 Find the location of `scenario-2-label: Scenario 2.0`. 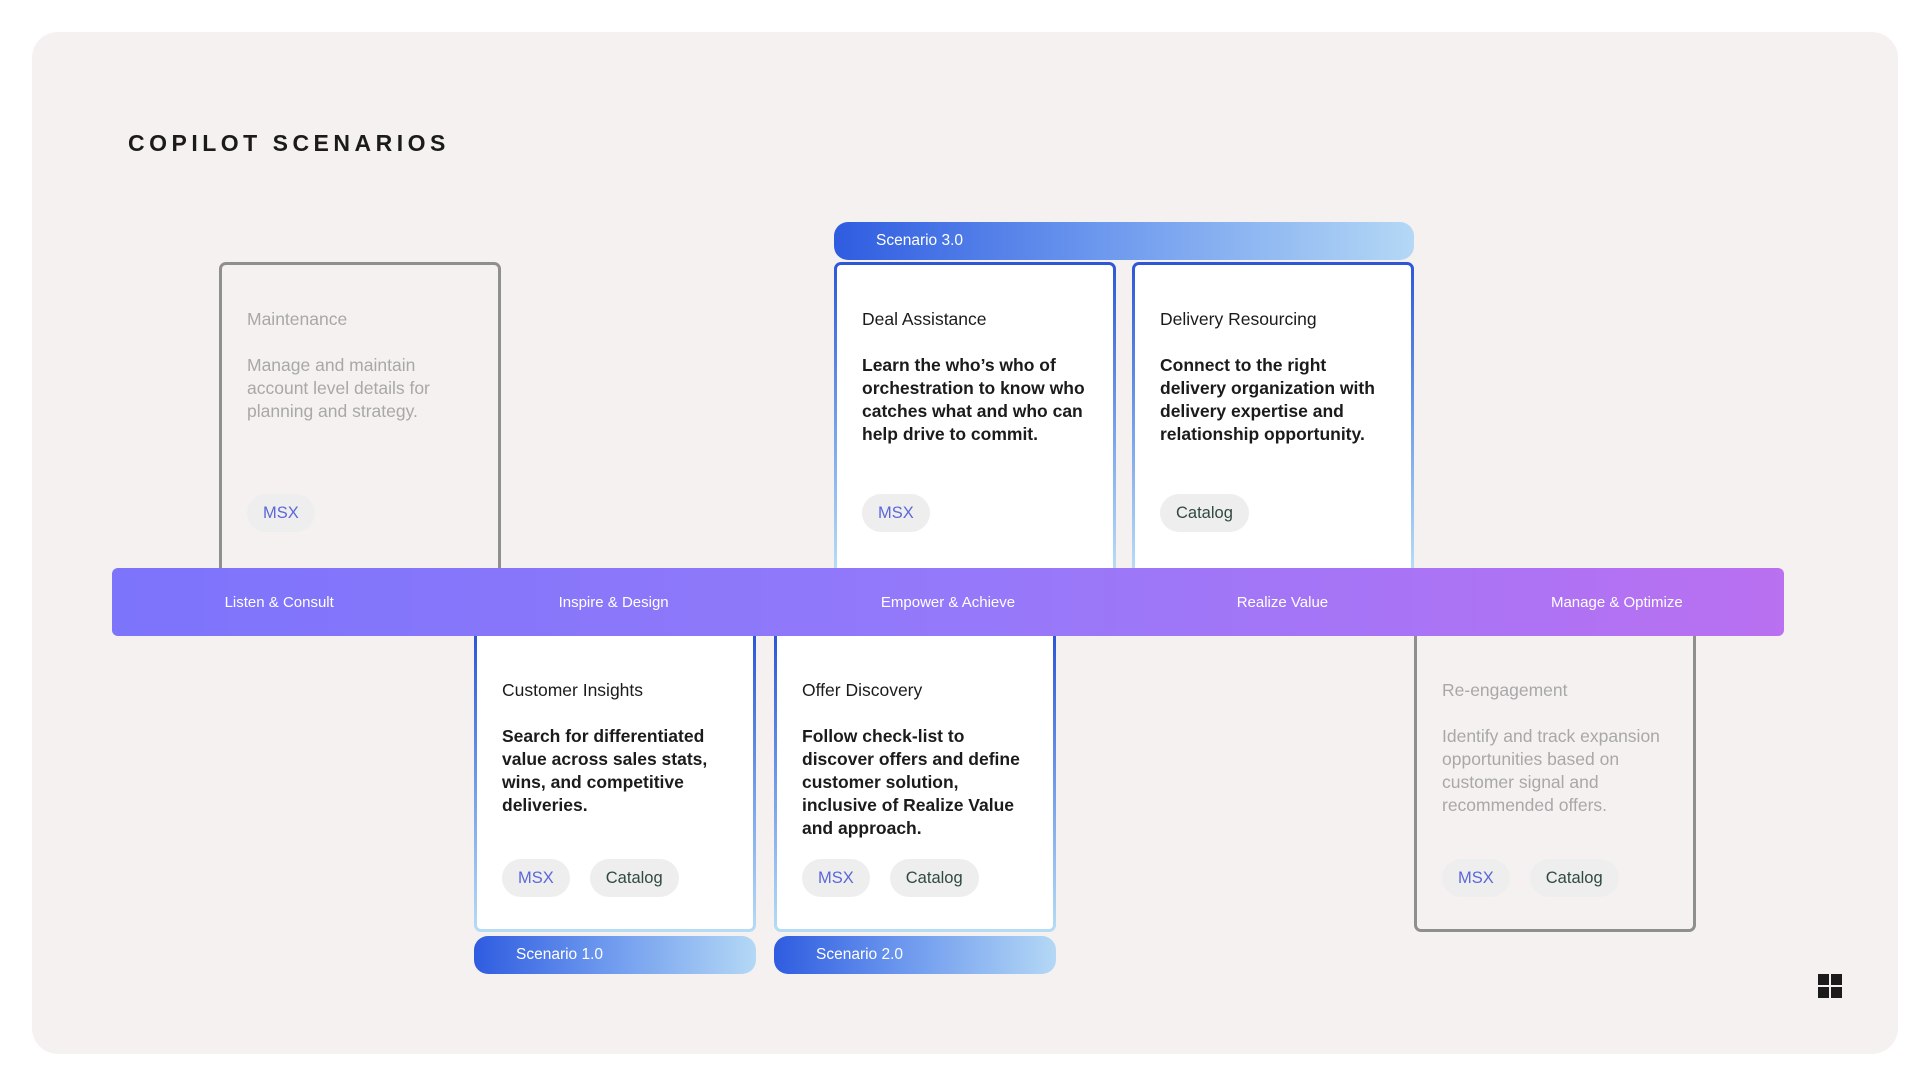

scenario-2-label: Scenario 2.0 is located at coordinates (860, 954).